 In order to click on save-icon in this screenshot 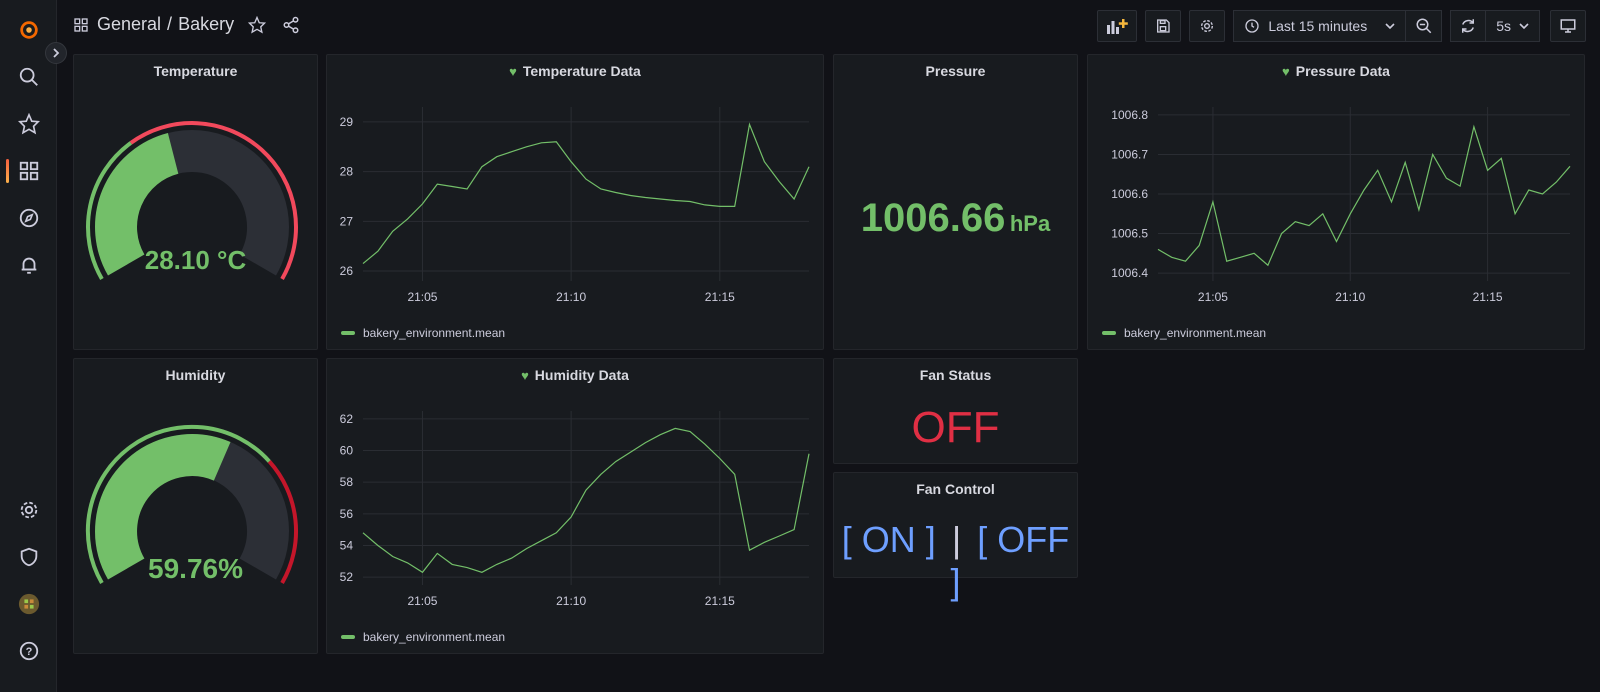, I will do `click(1164, 26)`.